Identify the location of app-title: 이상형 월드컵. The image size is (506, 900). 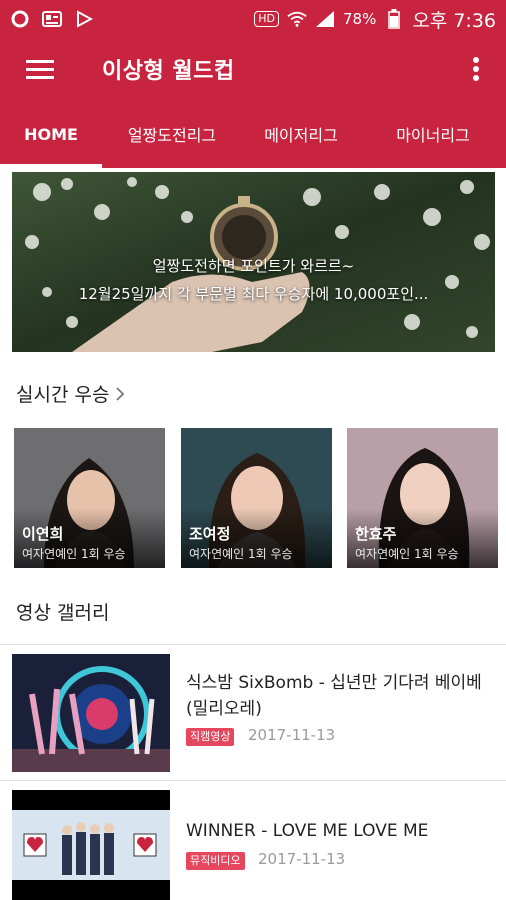
(168, 71).